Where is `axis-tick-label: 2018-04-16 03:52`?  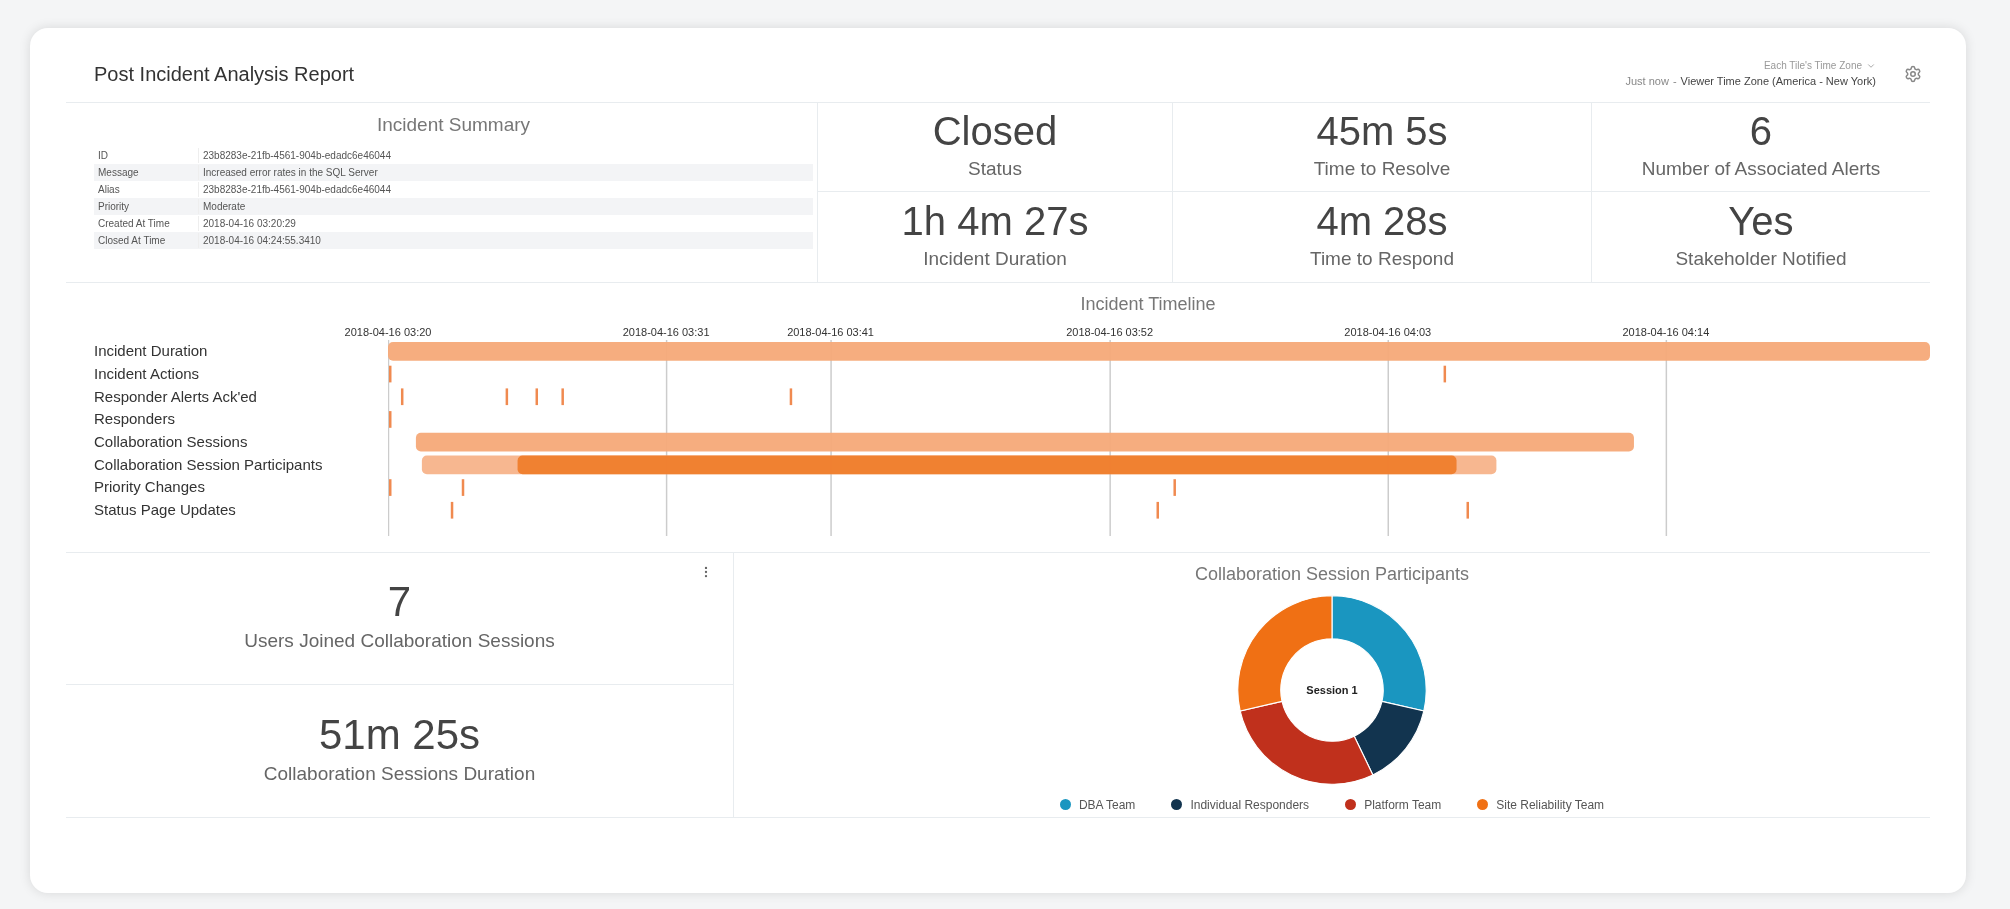 axis-tick-label: 2018-04-16 03:52 is located at coordinates (1110, 332).